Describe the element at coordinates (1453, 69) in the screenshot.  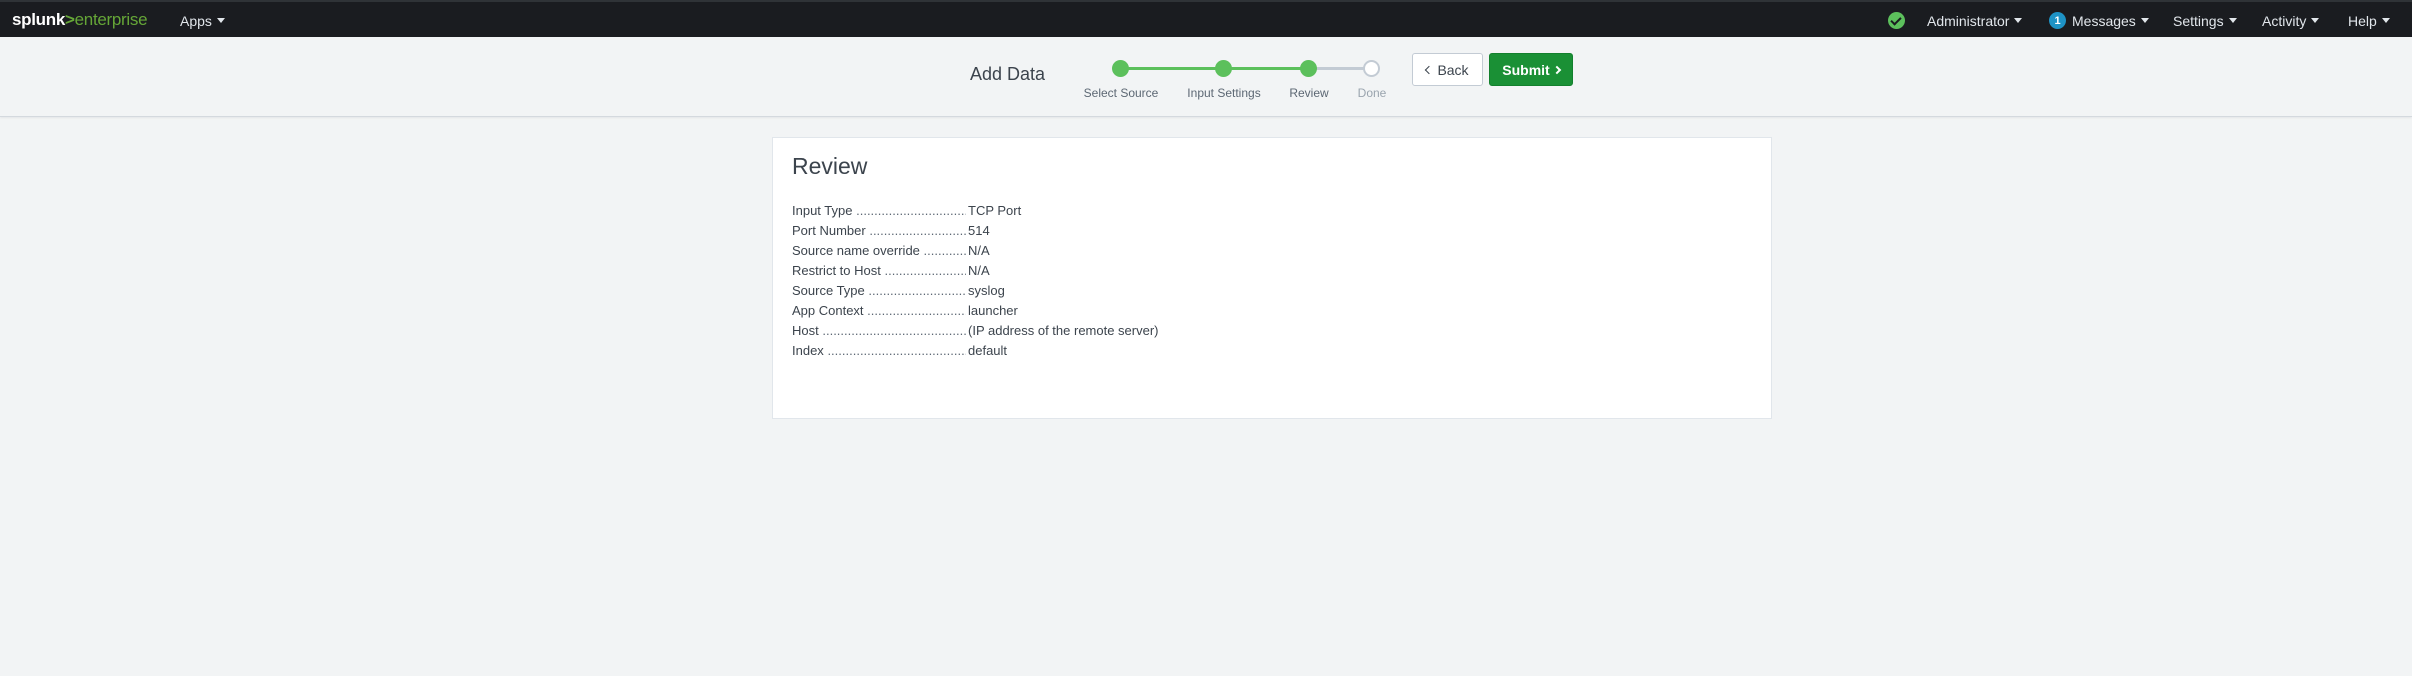
I see `back-button-label: Back` at that location.